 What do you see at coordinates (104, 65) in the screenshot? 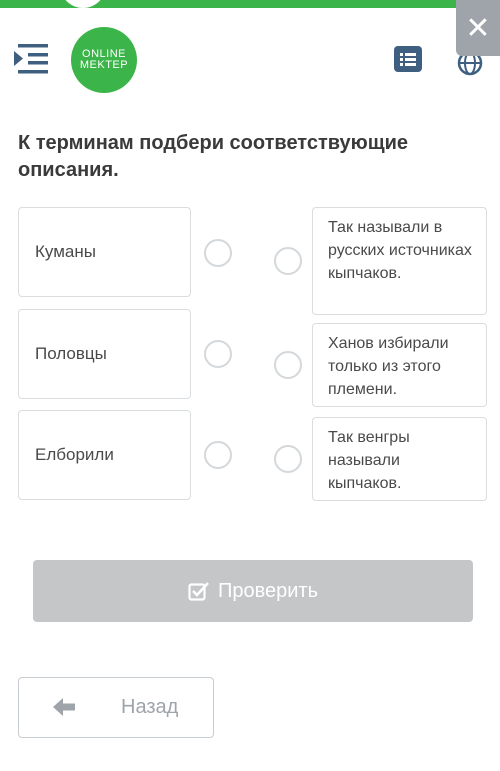
I see `logo-text-line2: MEKTEP` at bounding box center [104, 65].